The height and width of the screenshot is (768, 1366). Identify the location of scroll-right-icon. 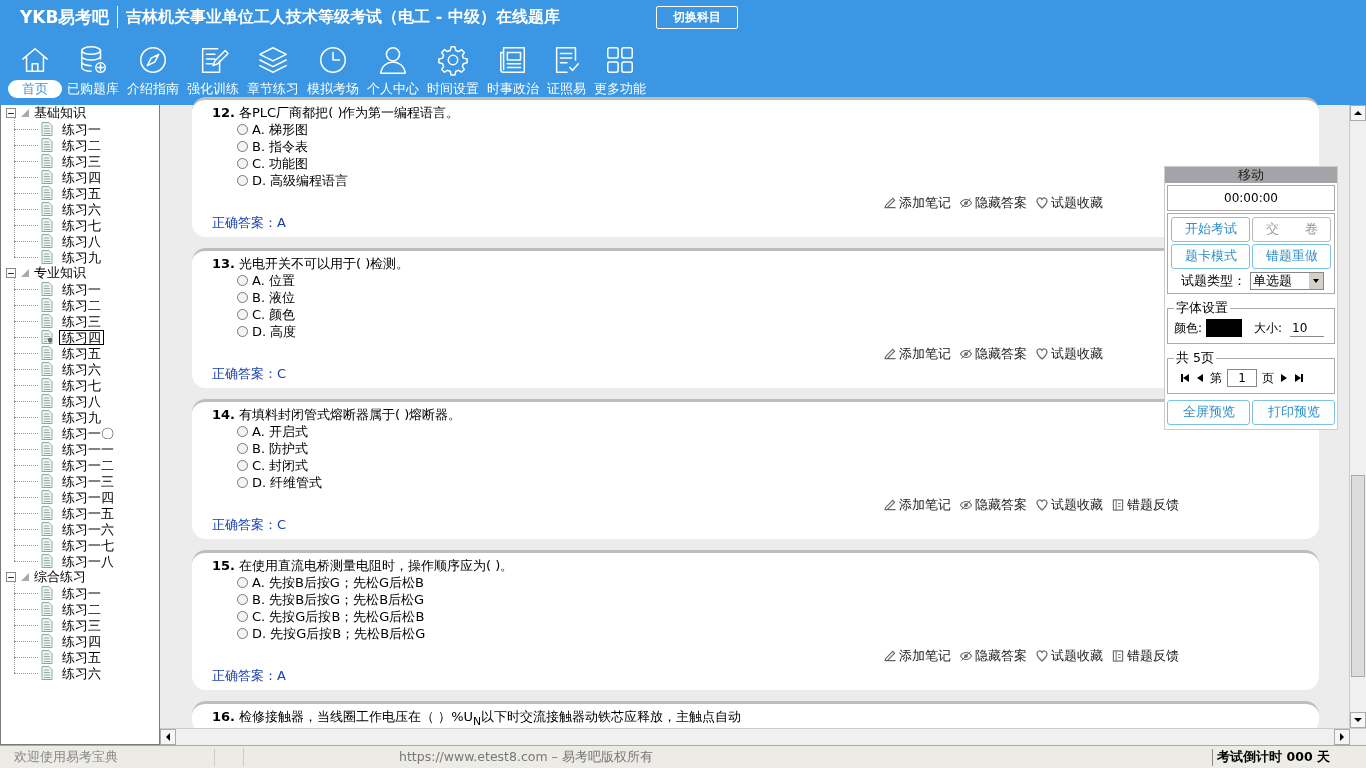
(1342, 737).